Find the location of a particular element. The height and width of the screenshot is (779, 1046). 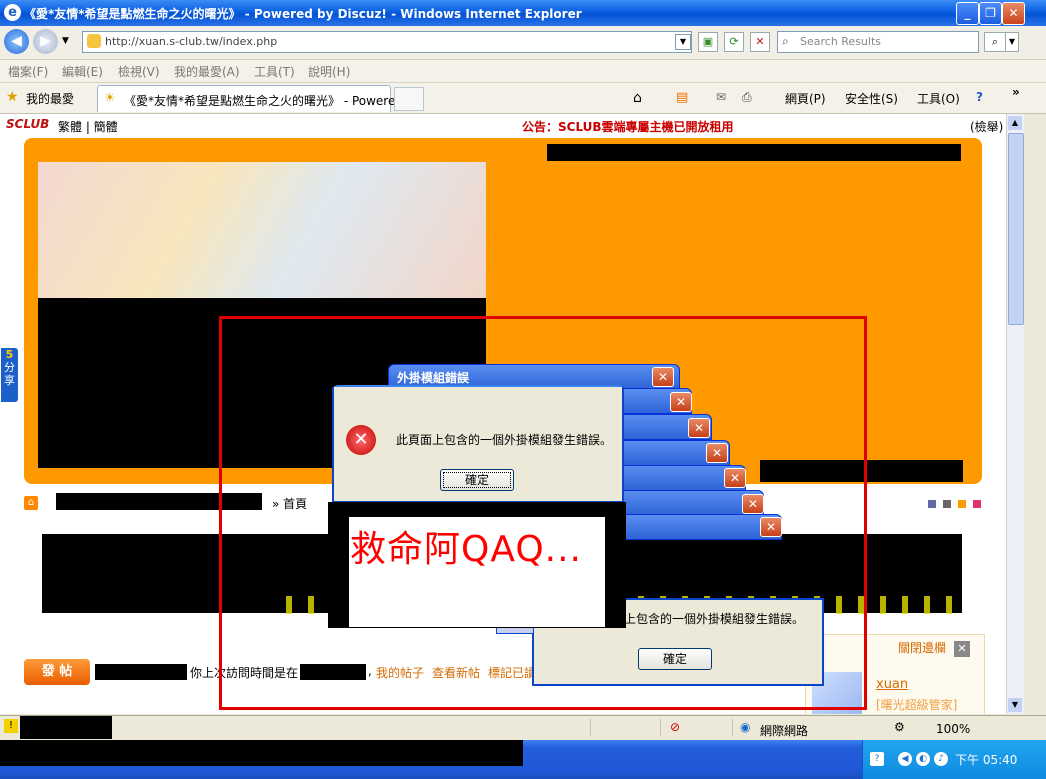

announcement: 公告：SCLUB雲端專屬主機已開放租用 is located at coordinates (628, 126).